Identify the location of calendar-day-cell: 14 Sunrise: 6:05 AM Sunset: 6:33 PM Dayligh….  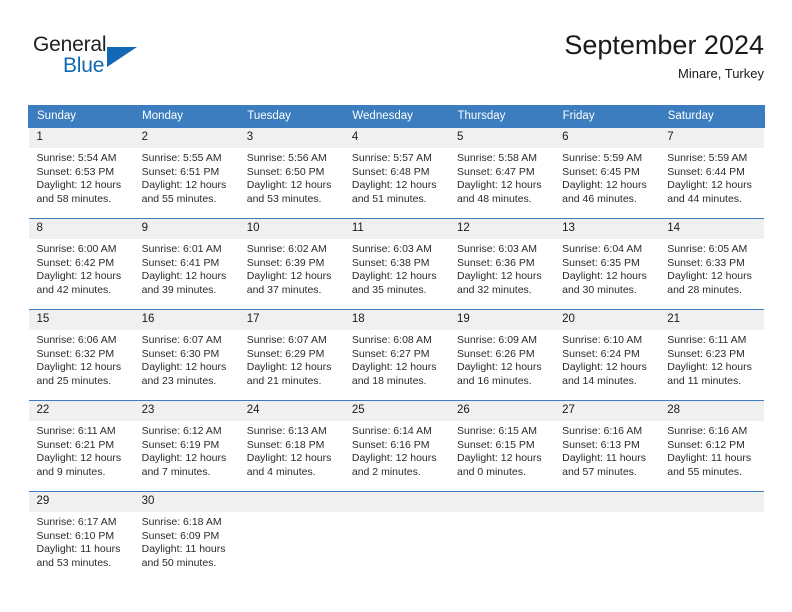
(712, 264).